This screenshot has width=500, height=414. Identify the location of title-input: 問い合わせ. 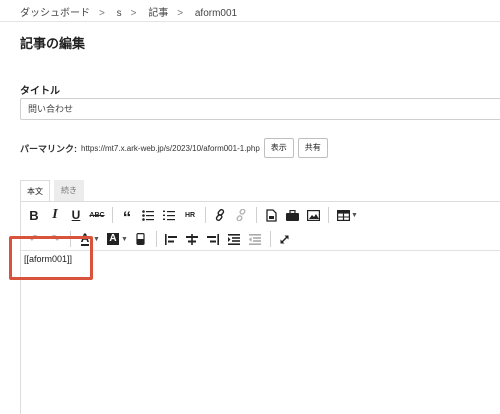
(260, 109).